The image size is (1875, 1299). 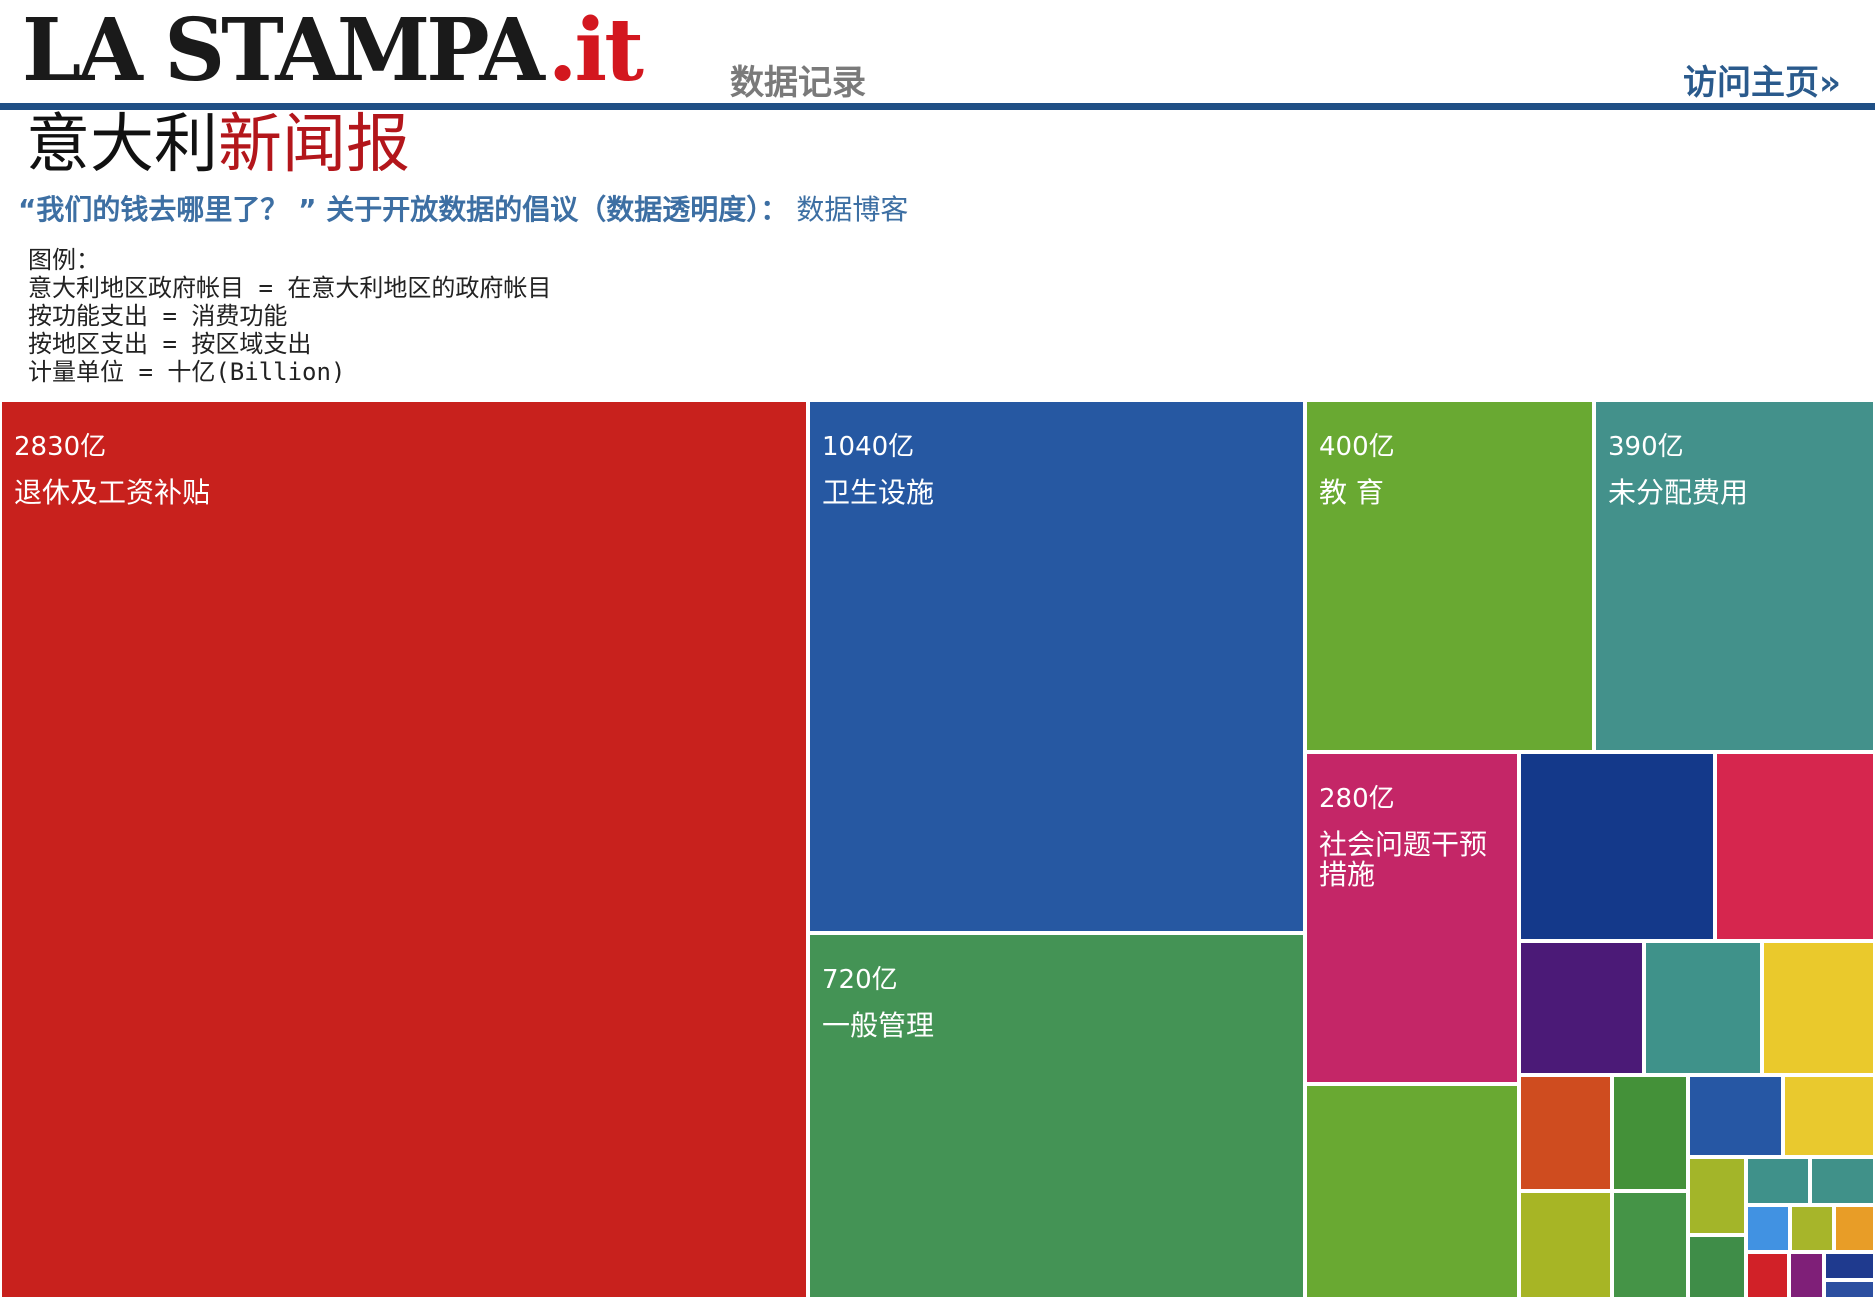 I want to click on tile-label: 教 育, so click(x=1351, y=492).